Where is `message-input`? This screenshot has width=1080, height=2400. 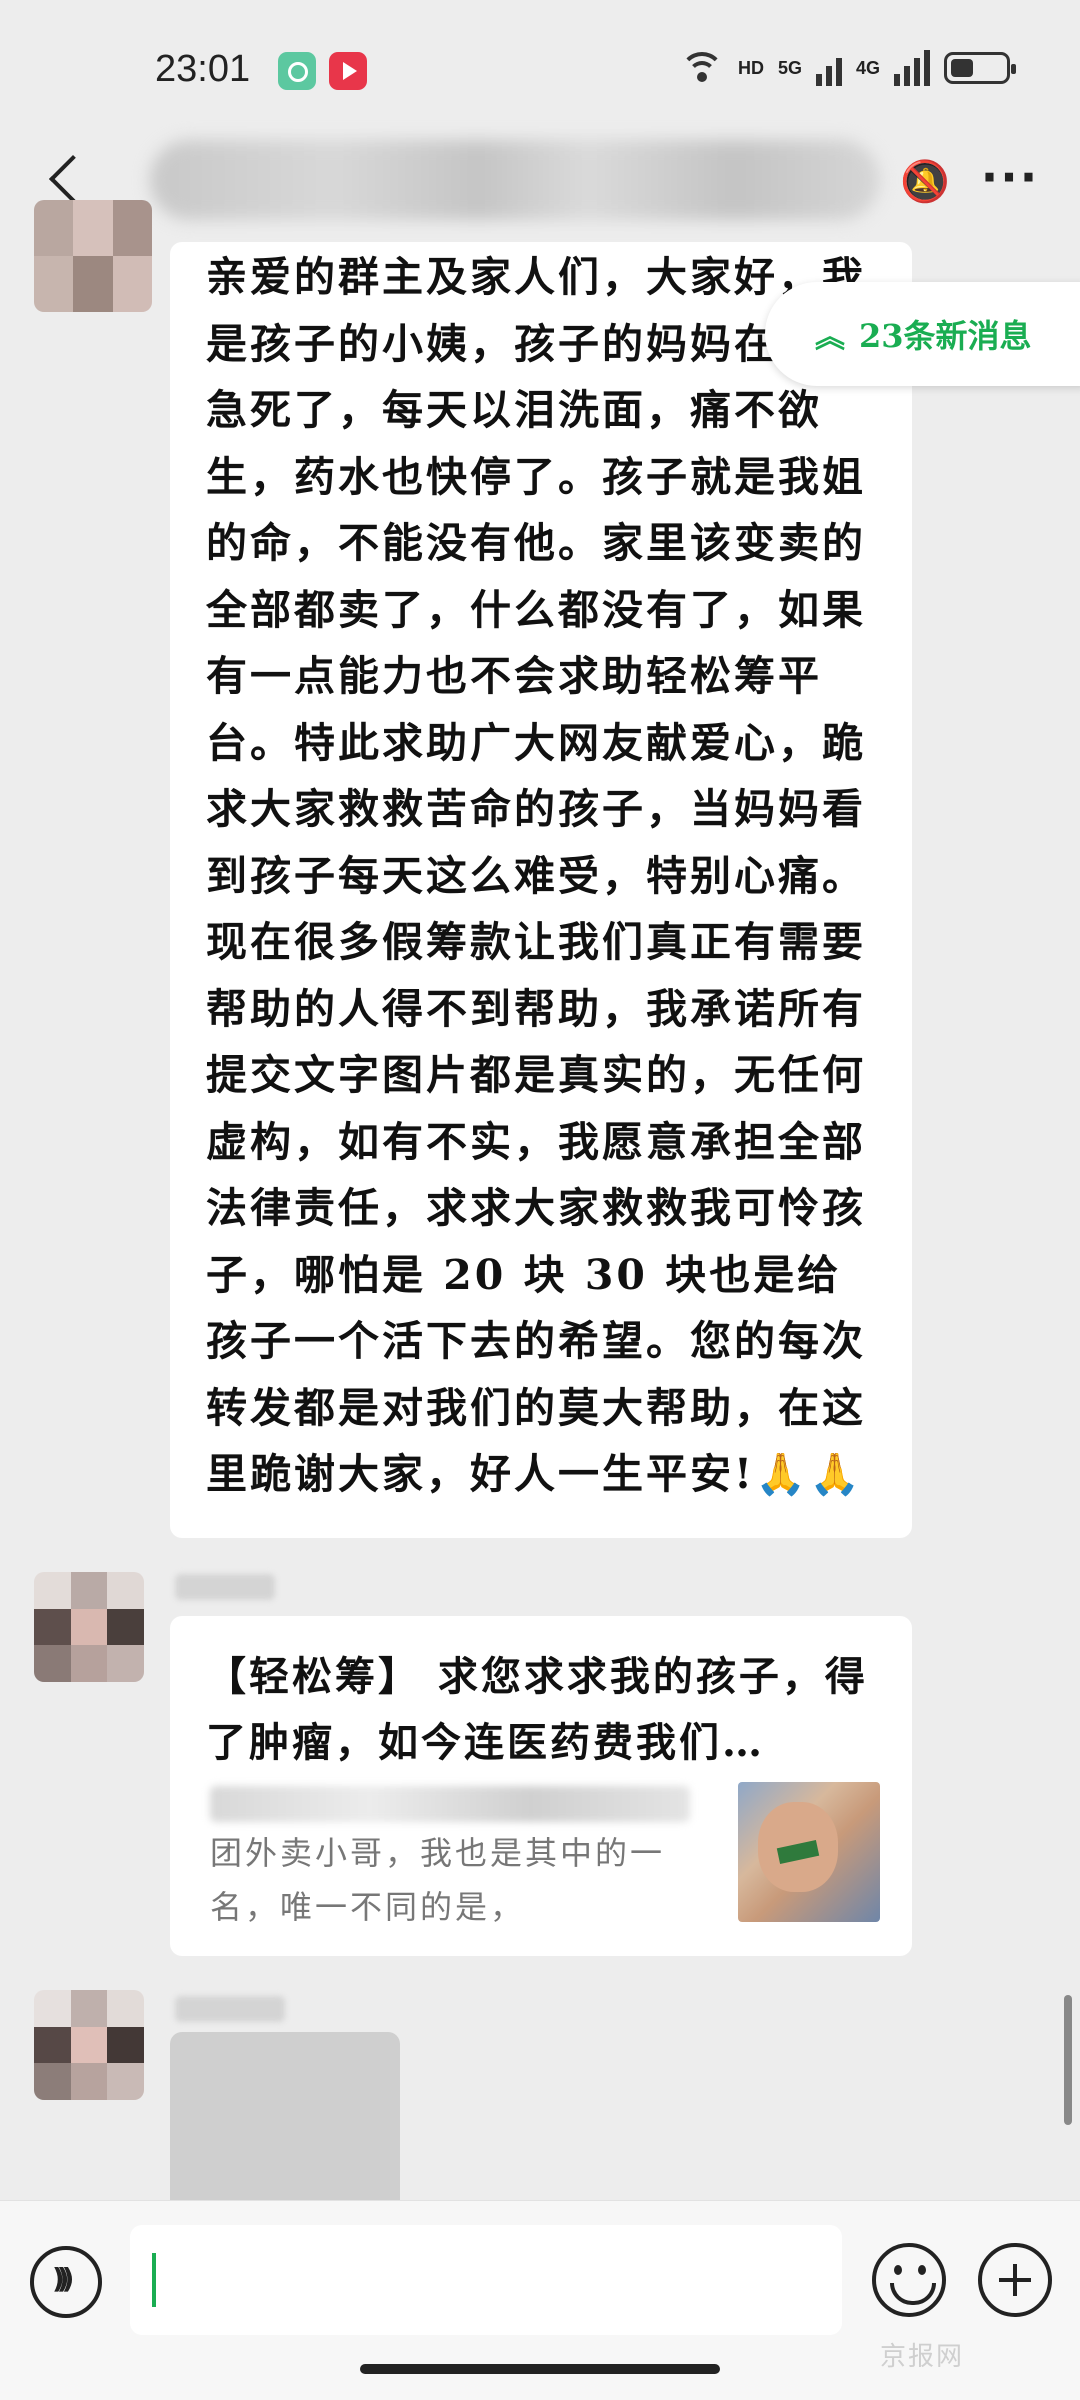 message-input is located at coordinates (486, 2280).